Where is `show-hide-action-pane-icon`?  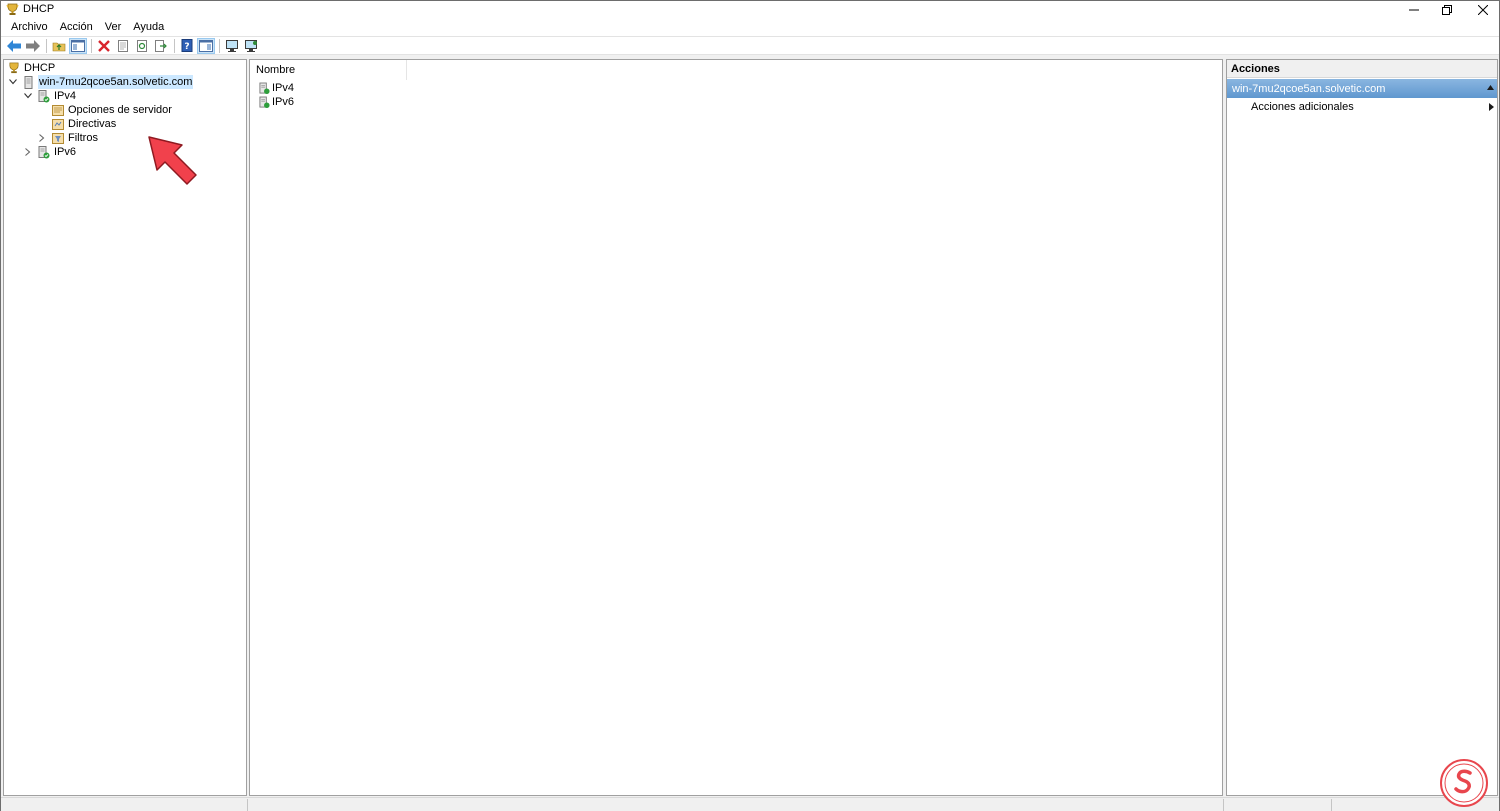 show-hide-action-pane-icon is located at coordinates (206, 45).